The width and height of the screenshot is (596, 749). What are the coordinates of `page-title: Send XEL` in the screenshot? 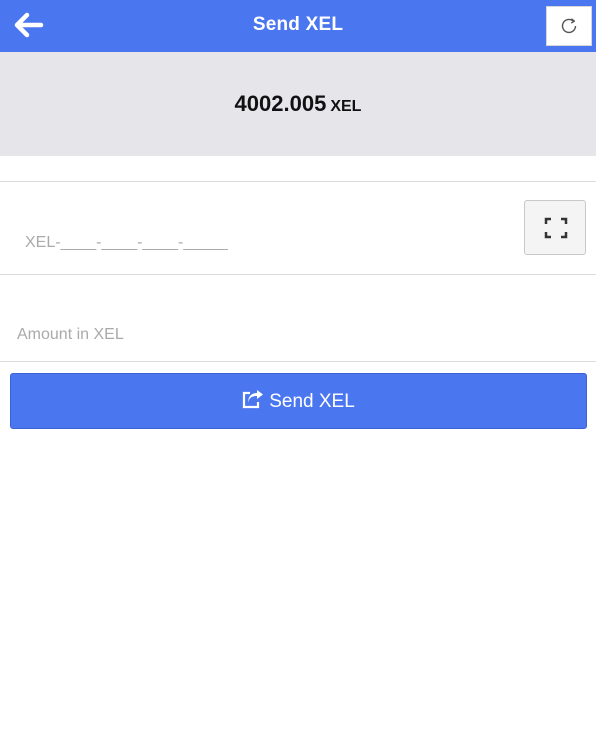 It's located at (298, 24).